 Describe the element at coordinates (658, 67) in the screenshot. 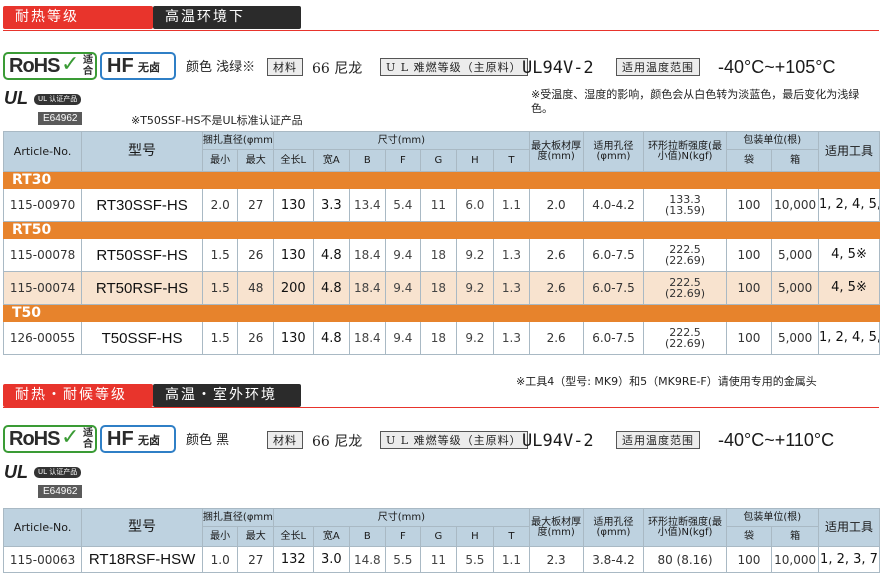

I see `section1-temp-label: 适用温度范围` at that location.